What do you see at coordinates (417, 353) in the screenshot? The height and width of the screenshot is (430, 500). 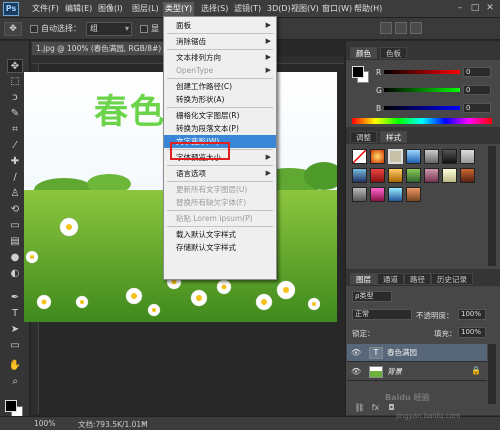 I see `layer-row-text: 👁 T 春色满园` at bounding box center [417, 353].